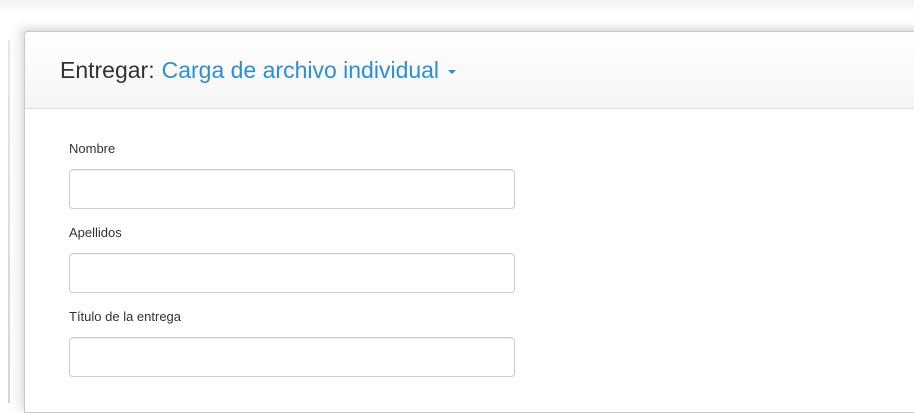  Describe the element at coordinates (92, 148) in the screenshot. I see `first-name-label: Nombre` at that location.